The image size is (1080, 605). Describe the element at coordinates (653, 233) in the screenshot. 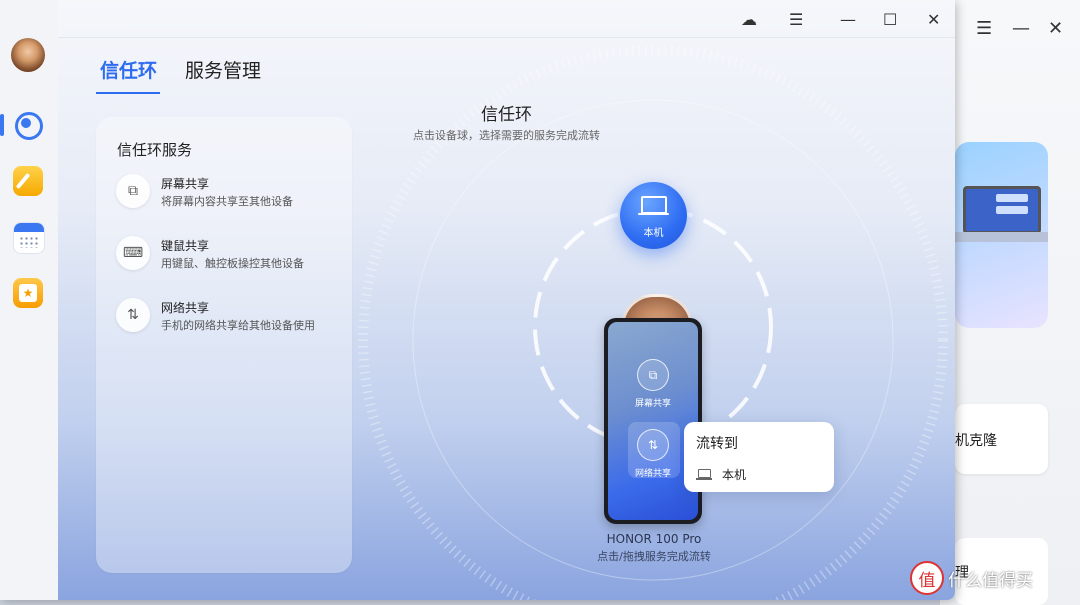

I see `local-device-label: 本机` at that location.